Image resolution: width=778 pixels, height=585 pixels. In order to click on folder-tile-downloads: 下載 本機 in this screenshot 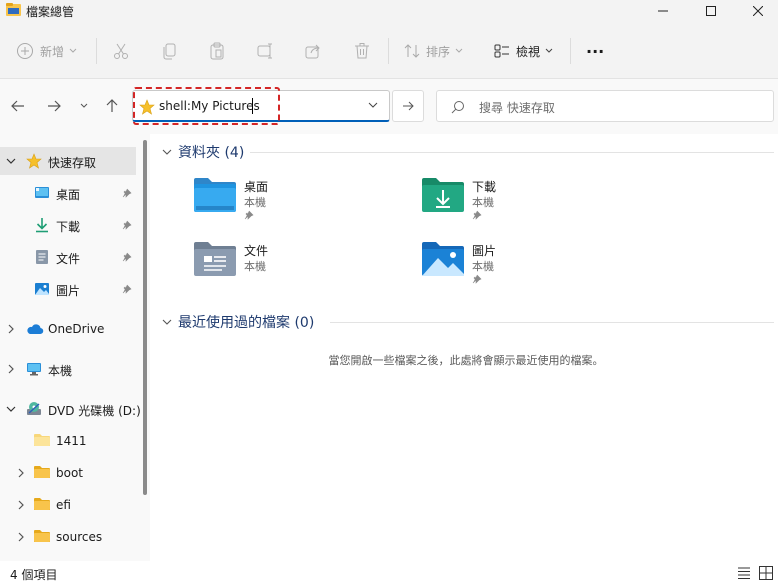, I will do `click(530, 206)`.